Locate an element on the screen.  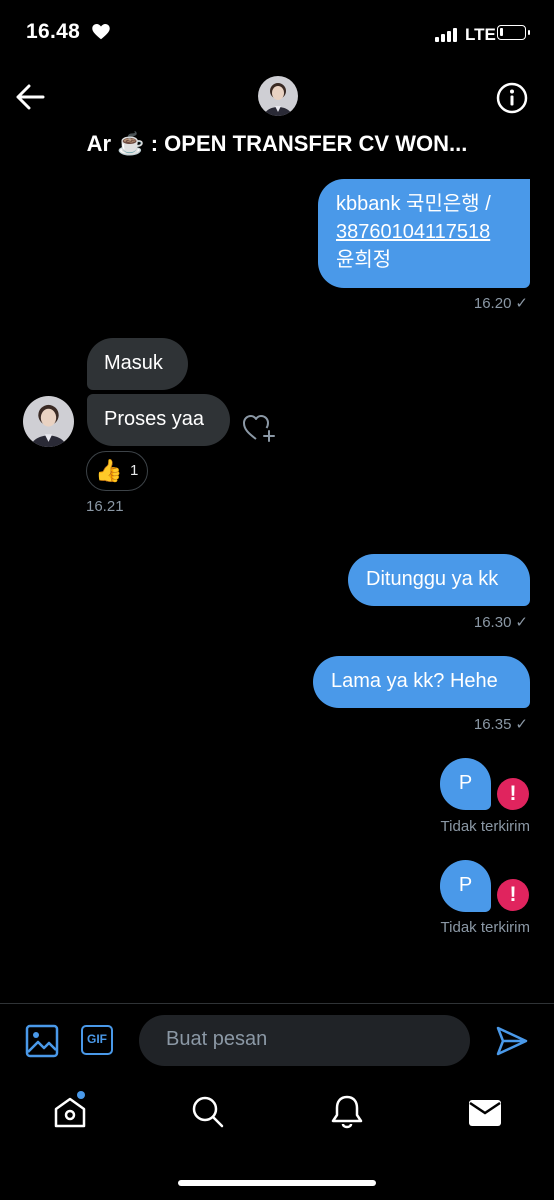
message-bubble-incoming: Masuk is located at coordinates (137, 364).